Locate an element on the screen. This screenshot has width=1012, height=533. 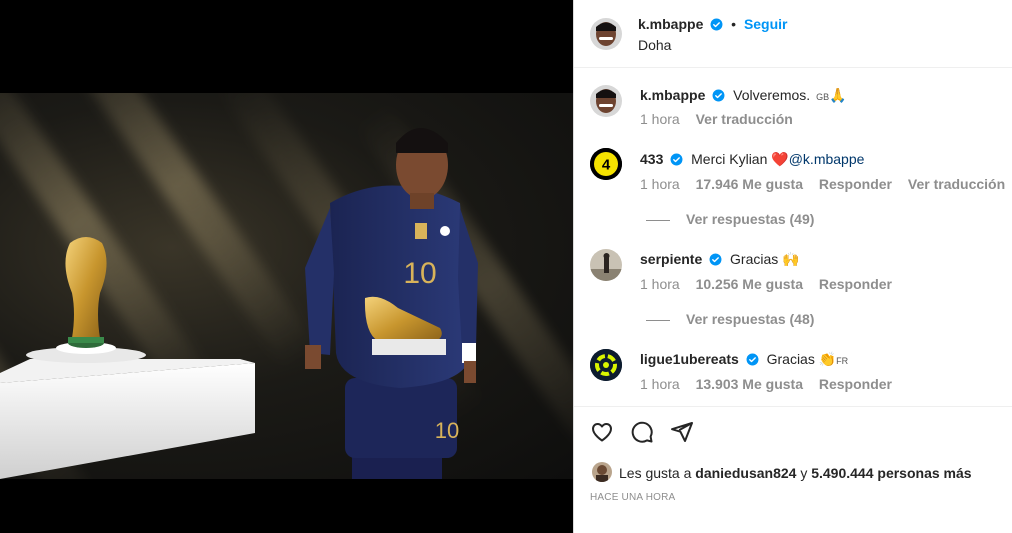
location-link: Doha is located at coordinates (654, 45).